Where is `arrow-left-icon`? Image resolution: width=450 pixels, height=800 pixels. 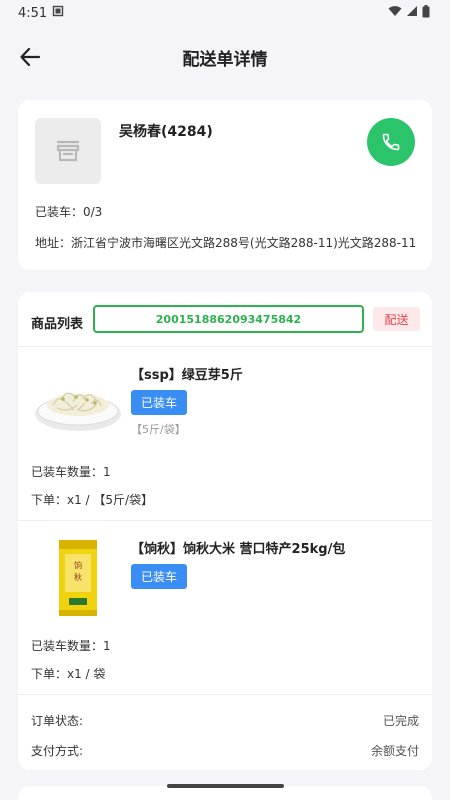 arrow-left-icon is located at coordinates (30, 57).